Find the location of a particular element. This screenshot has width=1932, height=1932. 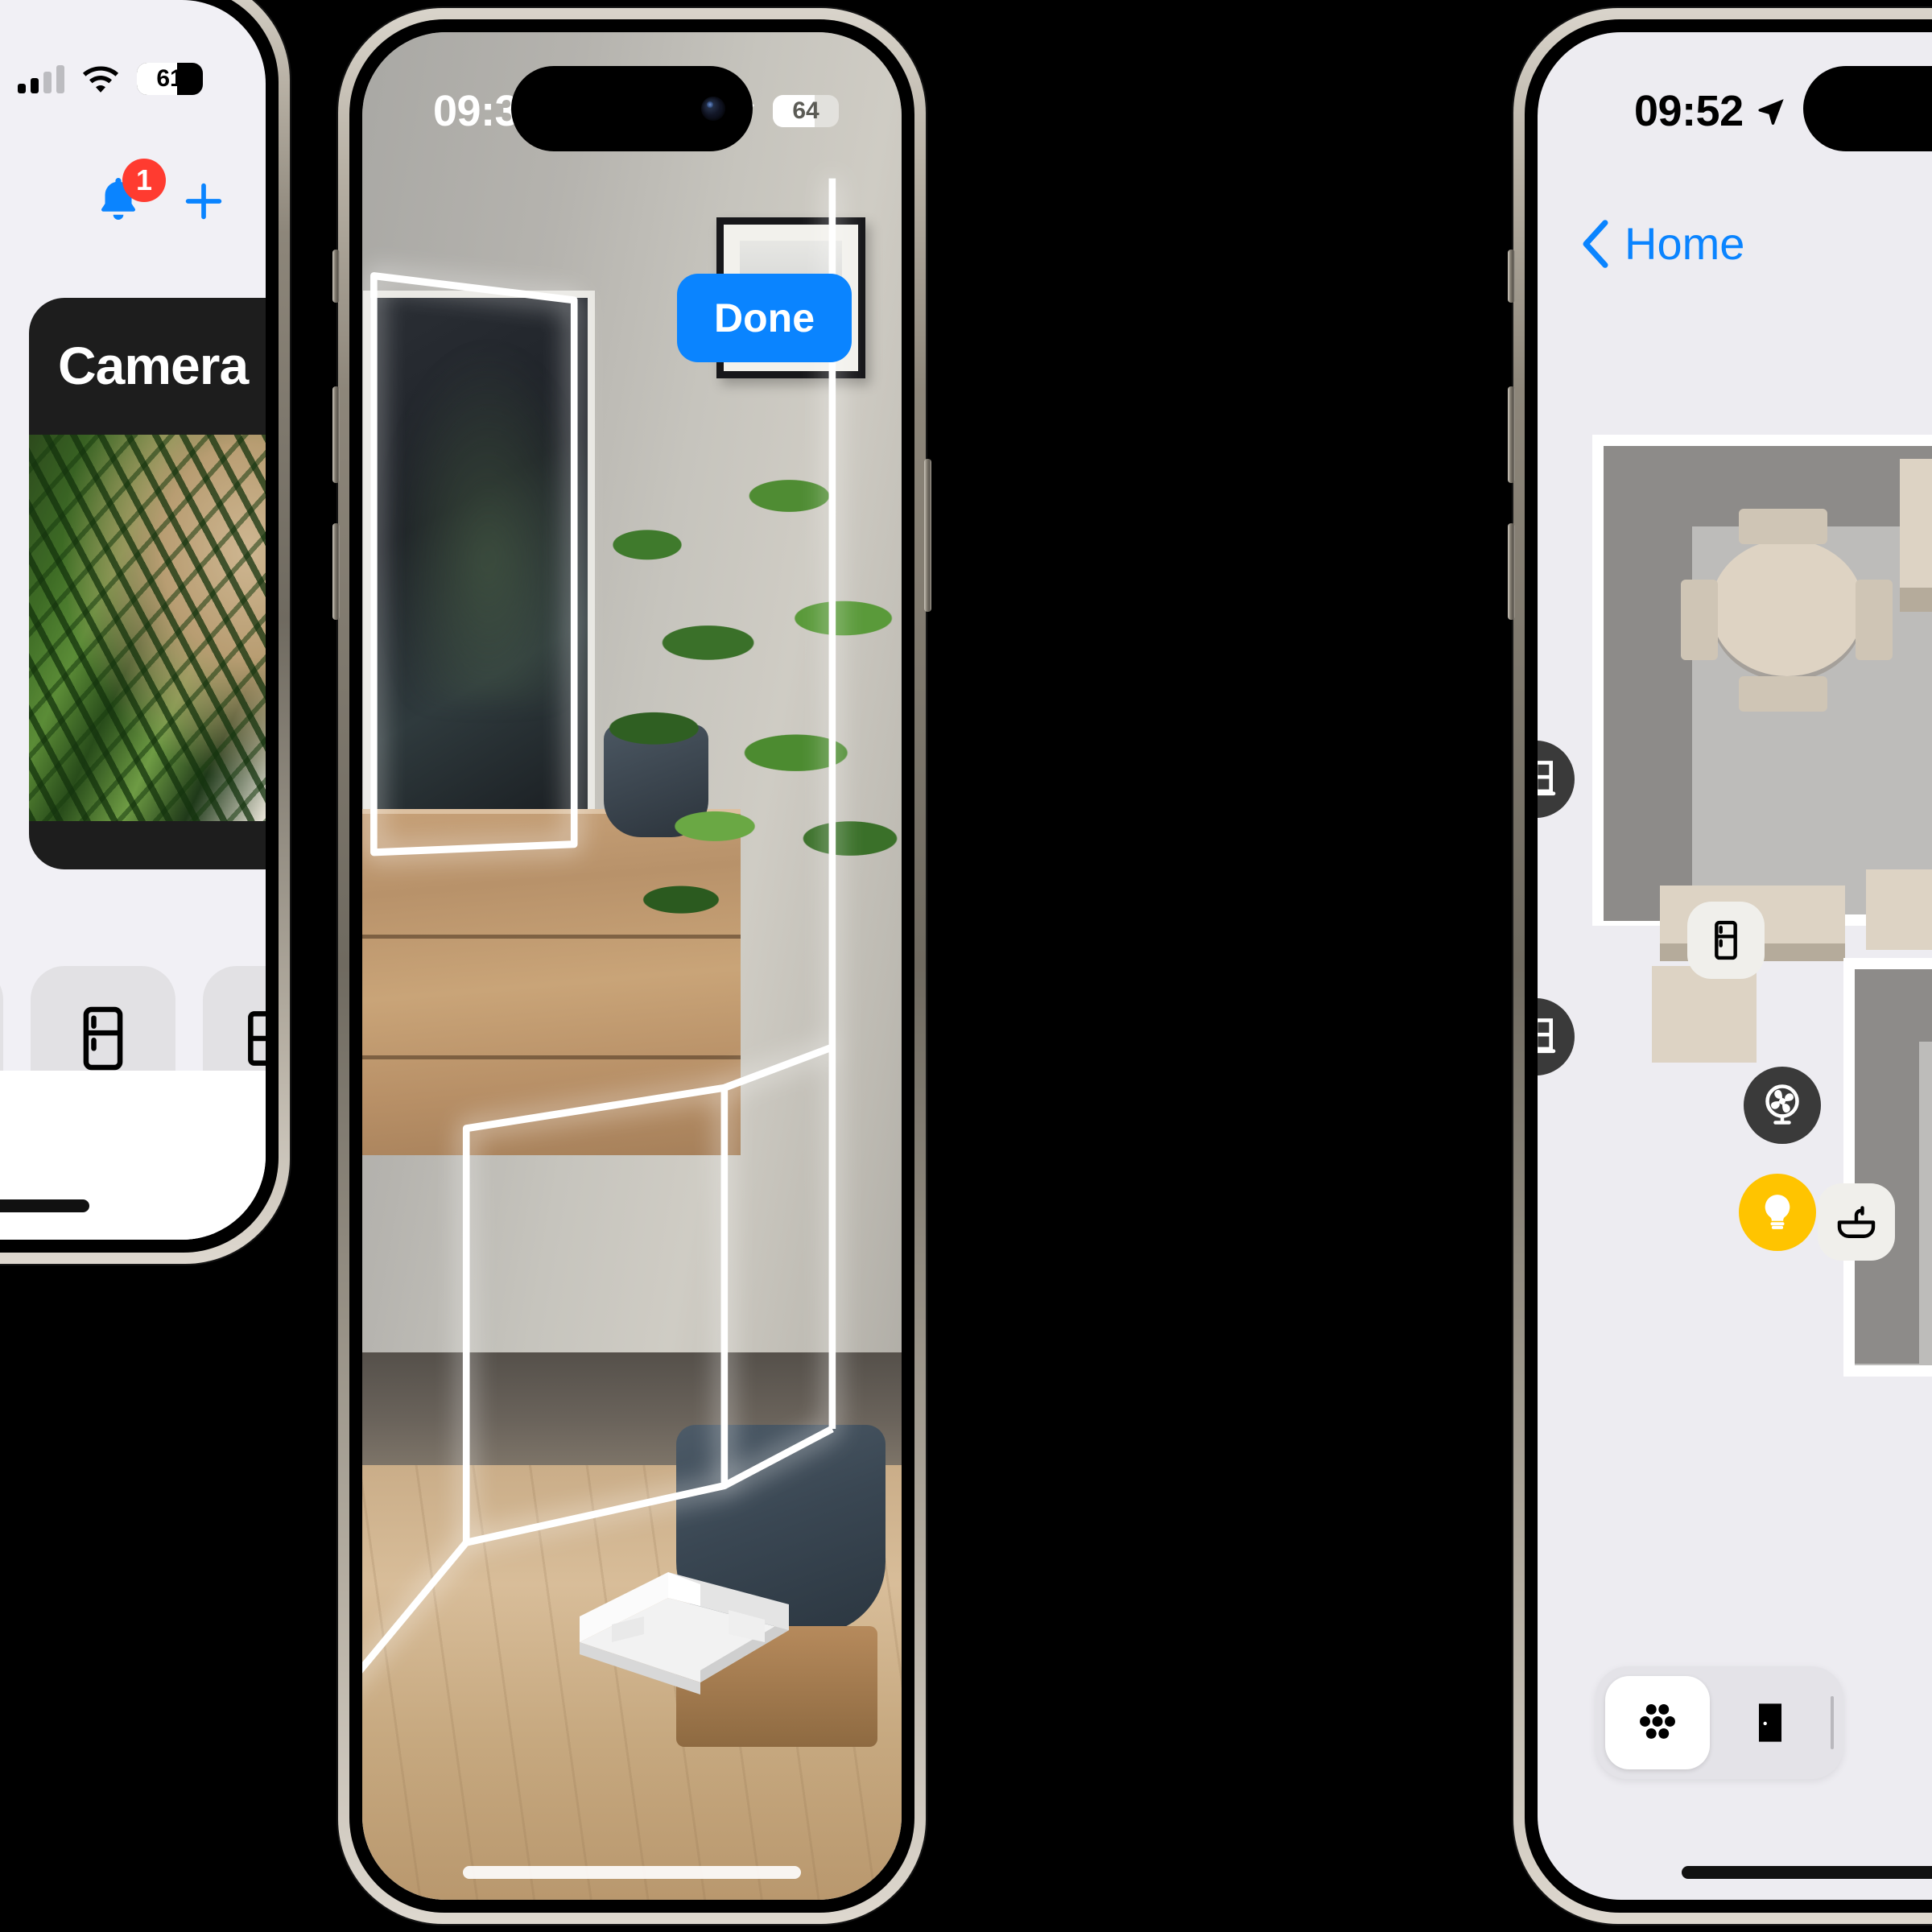

sink-badge is located at coordinates (1856, 1222).